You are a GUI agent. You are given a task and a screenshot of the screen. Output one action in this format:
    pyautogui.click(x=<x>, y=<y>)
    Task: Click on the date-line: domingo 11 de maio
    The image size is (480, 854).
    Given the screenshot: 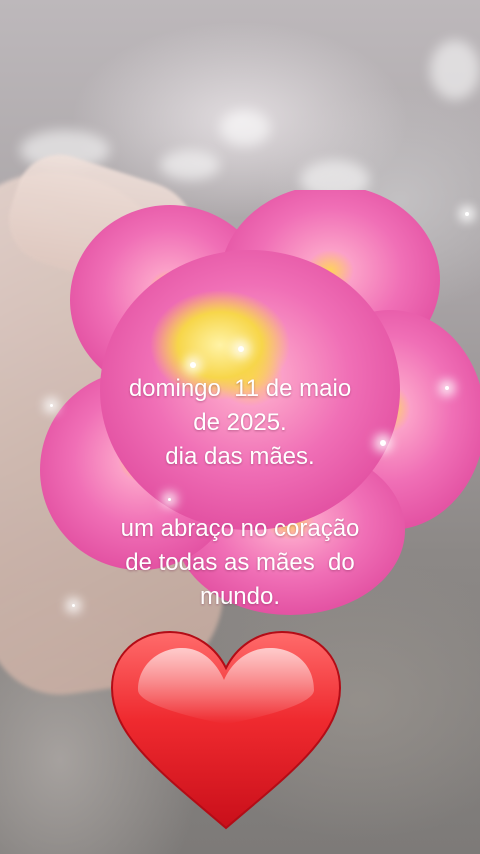 What is the action you would take?
    pyautogui.click(x=240, y=388)
    